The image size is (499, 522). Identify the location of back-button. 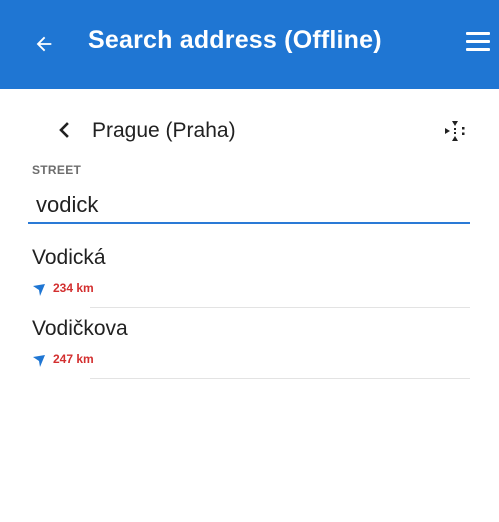
(44, 44).